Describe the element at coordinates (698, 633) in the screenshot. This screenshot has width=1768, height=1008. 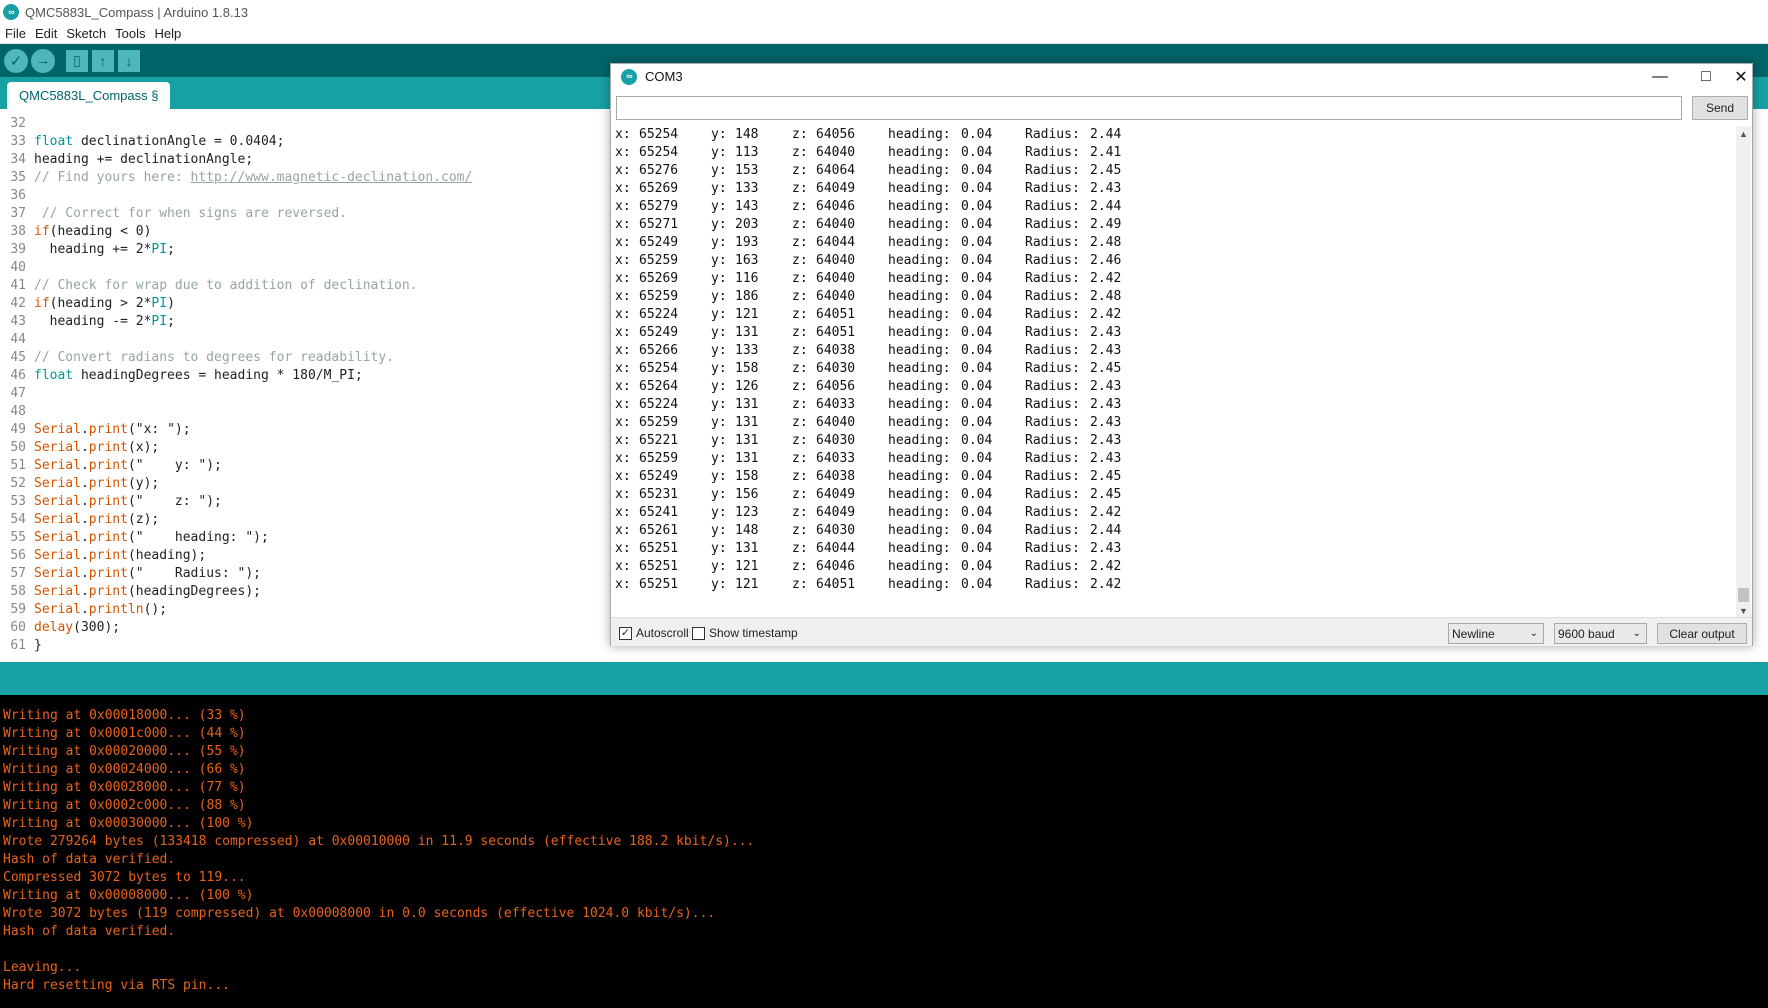
I see `timestamp-check-icon` at that location.